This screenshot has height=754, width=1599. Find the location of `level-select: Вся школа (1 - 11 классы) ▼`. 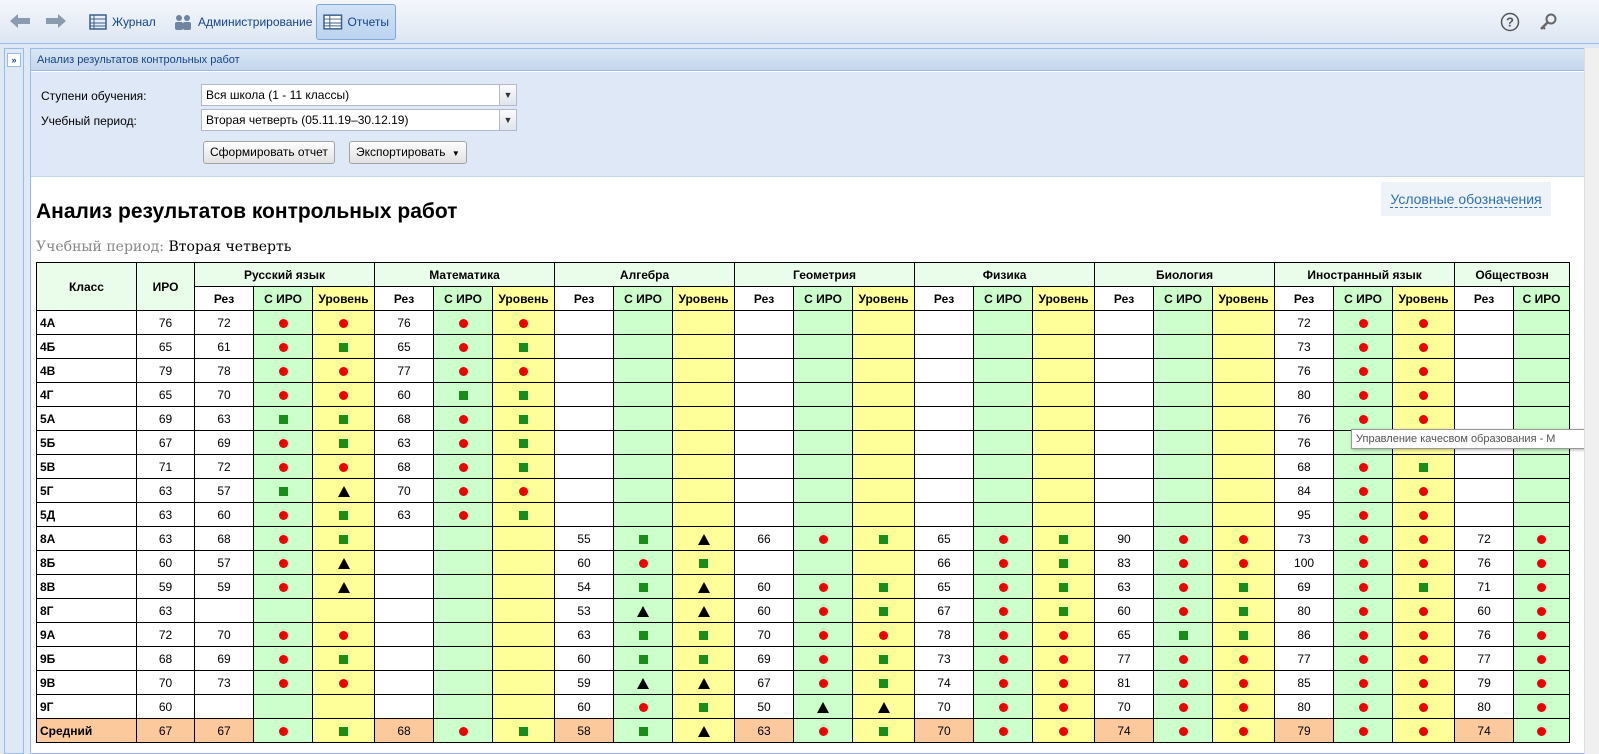

level-select: Вся школа (1 - 11 классы) ▼ is located at coordinates (359, 95).